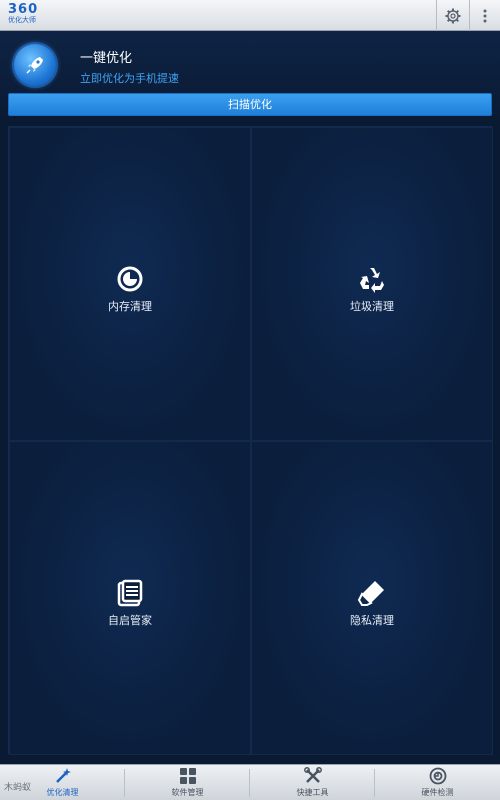 The image size is (500, 800). What do you see at coordinates (22, 20) in the screenshot?
I see `logo-subtitle: 优化大师` at bounding box center [22, 20].